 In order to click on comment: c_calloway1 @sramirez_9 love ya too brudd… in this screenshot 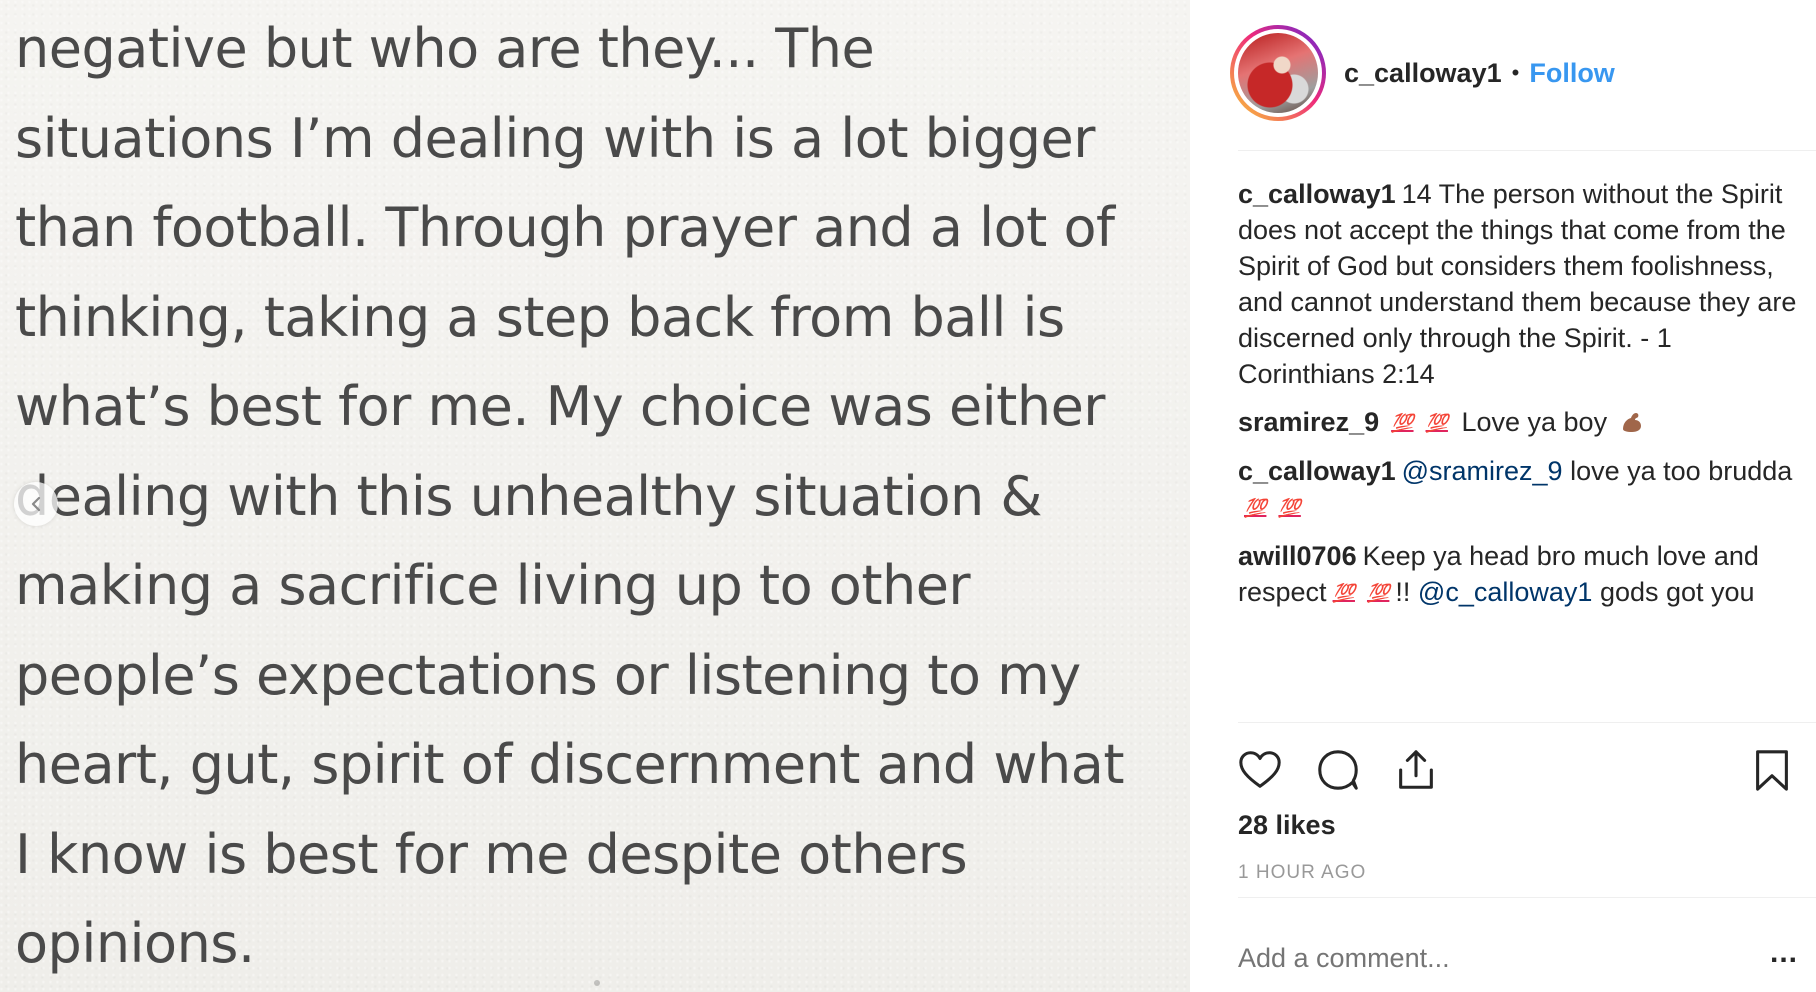, I will do `click(1518, 489)`.